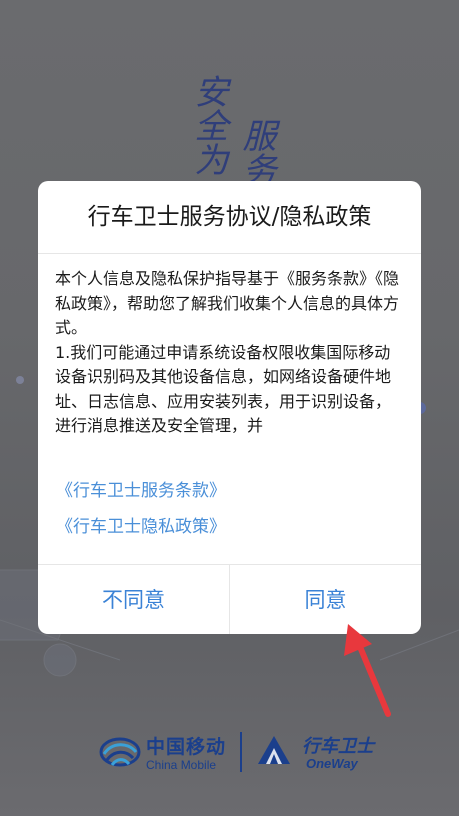 Image resolution: width=459 pixels, height=816 pixels. Describe the element at coordinates (208, 125) in the screenshot. I see `splash-slogan-part1: 安全为` at that location.